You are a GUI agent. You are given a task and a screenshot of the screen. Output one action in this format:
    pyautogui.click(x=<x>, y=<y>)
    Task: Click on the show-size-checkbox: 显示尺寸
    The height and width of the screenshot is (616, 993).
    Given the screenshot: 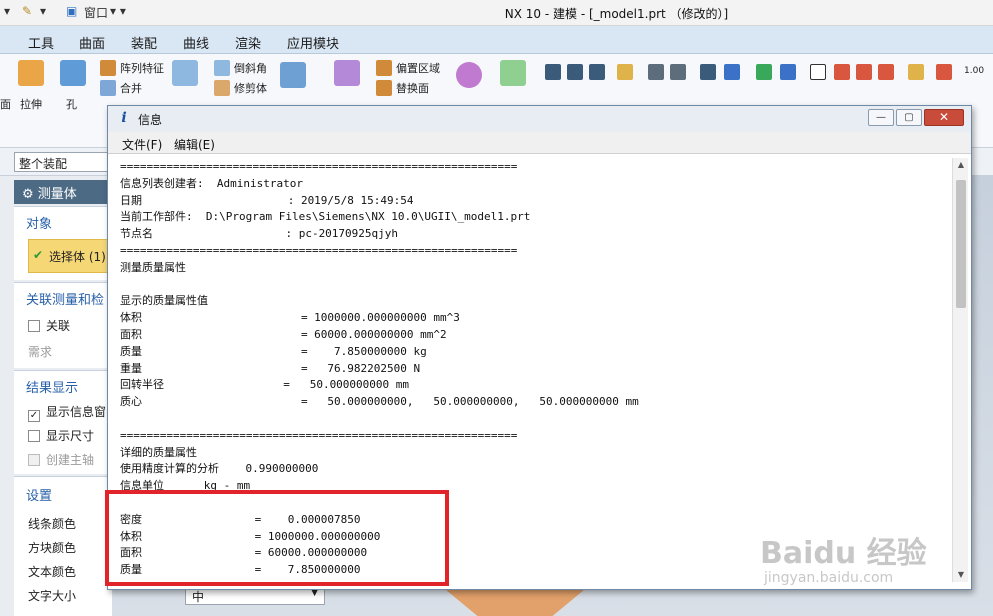 What is the action you would take?
    pyautogui.click(x=61, y=435)
    